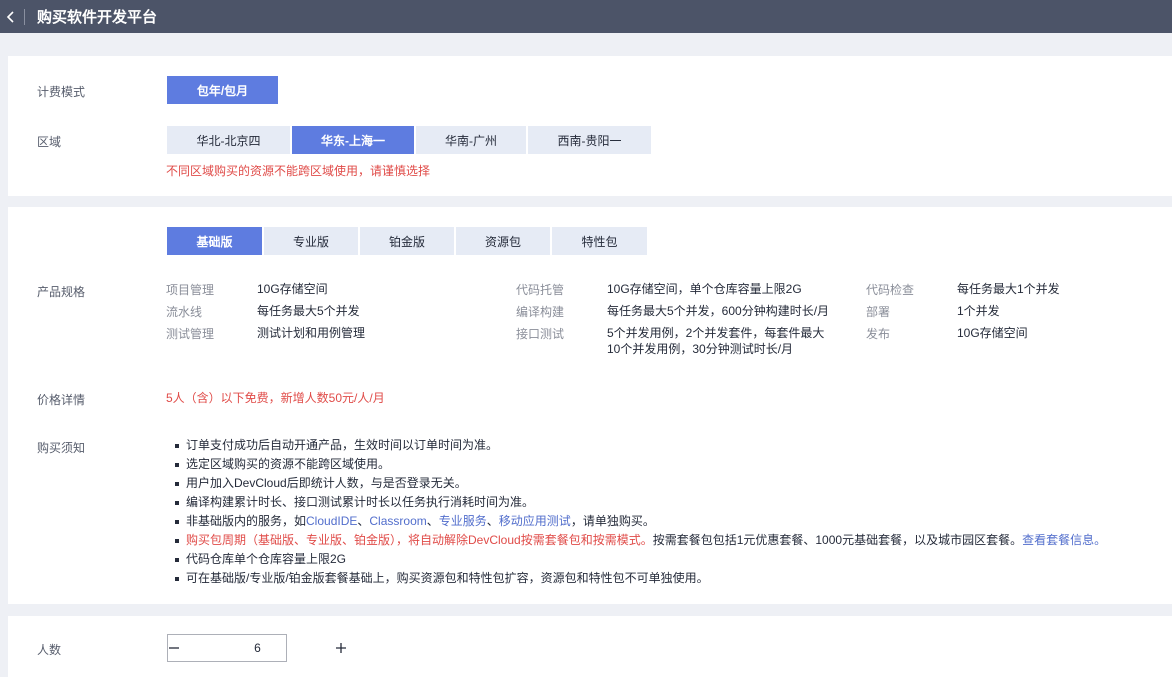 The height and width of the screenshot is (677, 1172). Describe the element at coordinates (190, 290) in the screenshot. I see `spec-key: 项目管理` at that location.